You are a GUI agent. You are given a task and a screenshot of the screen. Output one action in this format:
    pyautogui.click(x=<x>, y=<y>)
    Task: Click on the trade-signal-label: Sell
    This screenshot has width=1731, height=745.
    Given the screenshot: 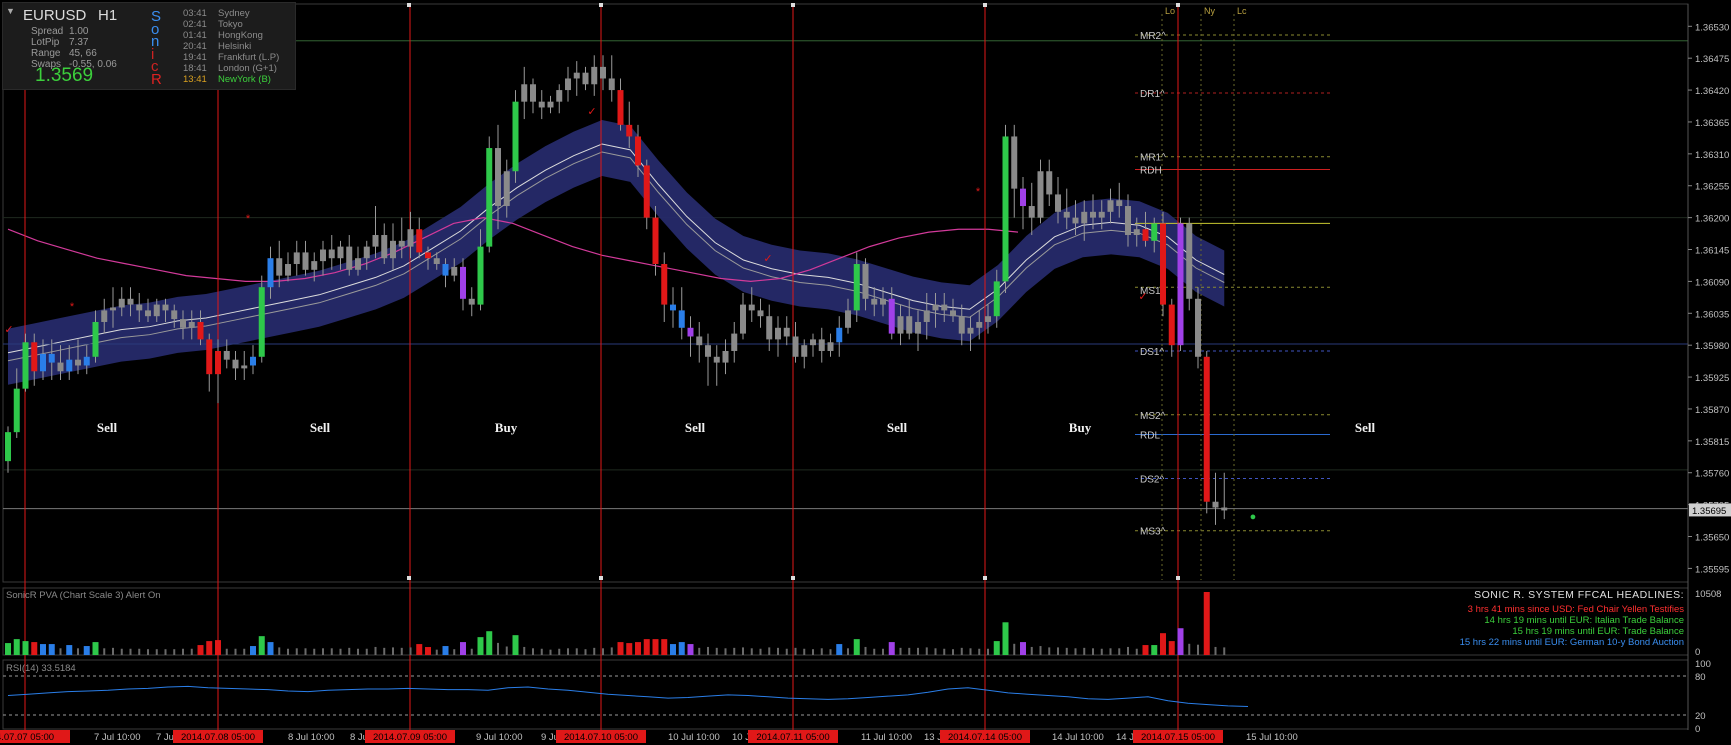 What is the action you would take?
    pyautogui.click(x=897, y=427)
    